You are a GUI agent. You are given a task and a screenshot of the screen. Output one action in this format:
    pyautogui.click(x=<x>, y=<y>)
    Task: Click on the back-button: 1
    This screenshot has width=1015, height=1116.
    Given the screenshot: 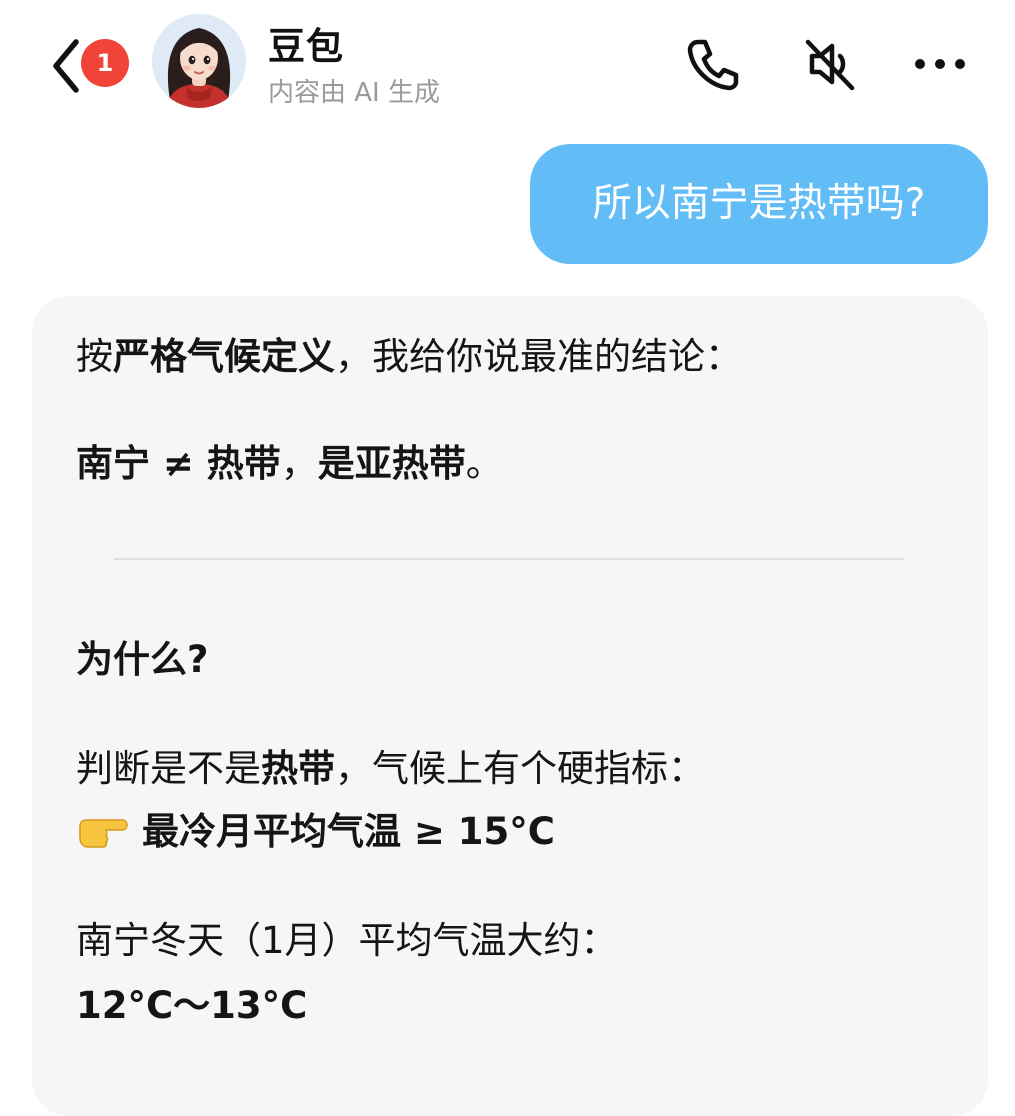 What is the action you would take?
    pyautogui.click(x=85, y=64)
    